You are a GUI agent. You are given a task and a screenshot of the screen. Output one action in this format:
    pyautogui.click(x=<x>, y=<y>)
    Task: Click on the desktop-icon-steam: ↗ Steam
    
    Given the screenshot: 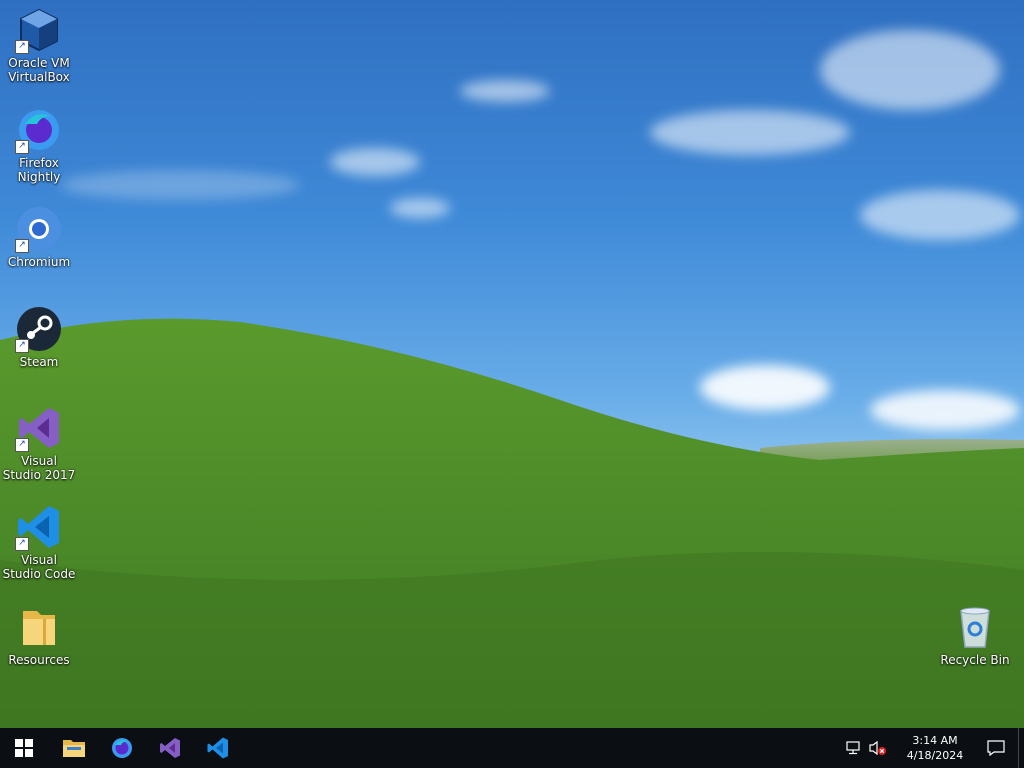 What is the action you would take?
    pyautogui.click(x=39, y=337)
    